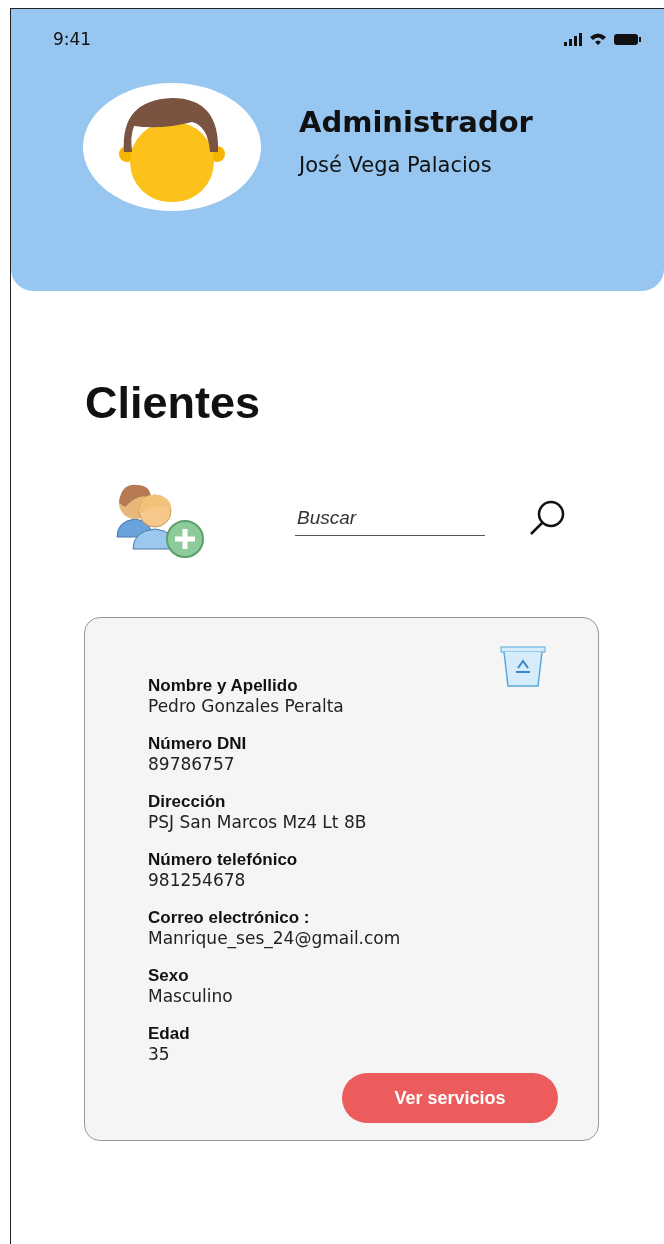 The image size is (664, 1244). What do you see at coordinates (573, 39) in the screenshot?
I see `signal-icon` at bounding box center [573, 39].